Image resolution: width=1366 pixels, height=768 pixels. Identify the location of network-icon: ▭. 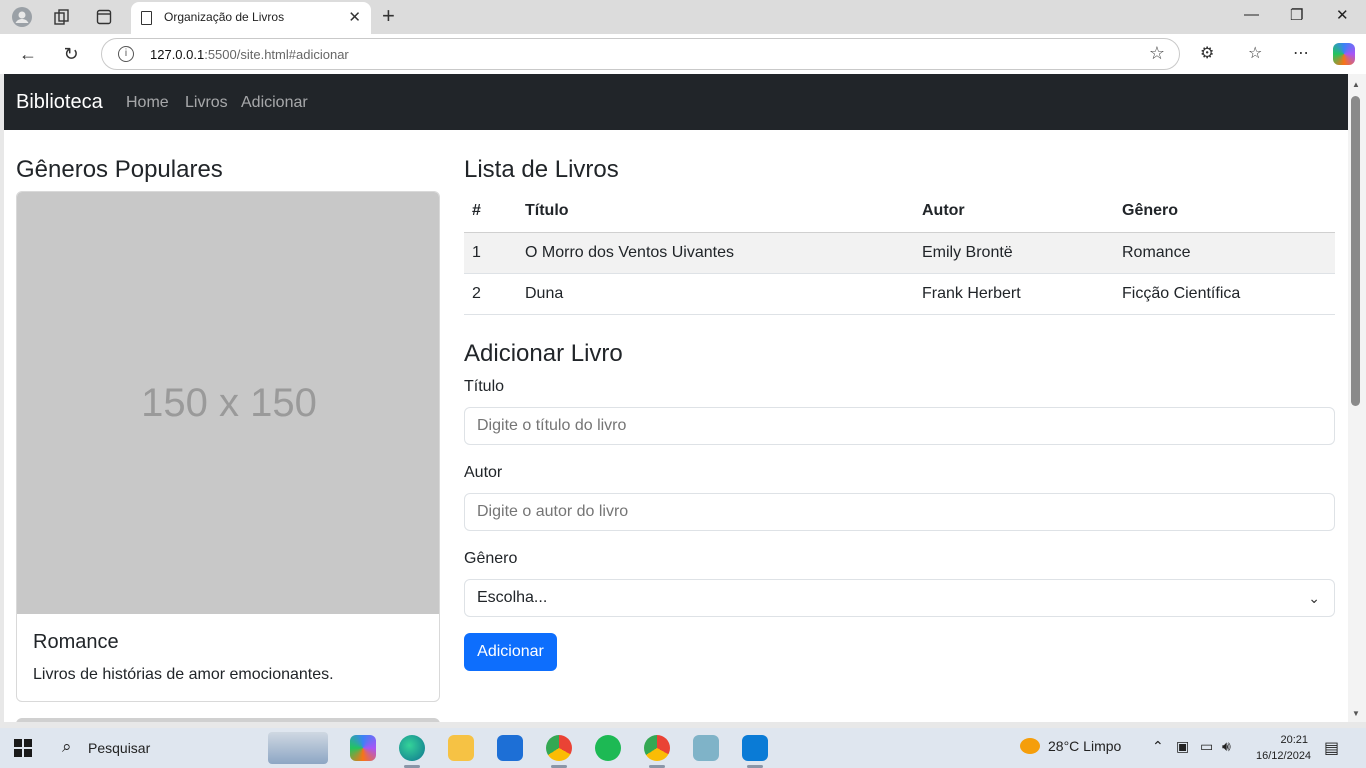
(1206, 746).